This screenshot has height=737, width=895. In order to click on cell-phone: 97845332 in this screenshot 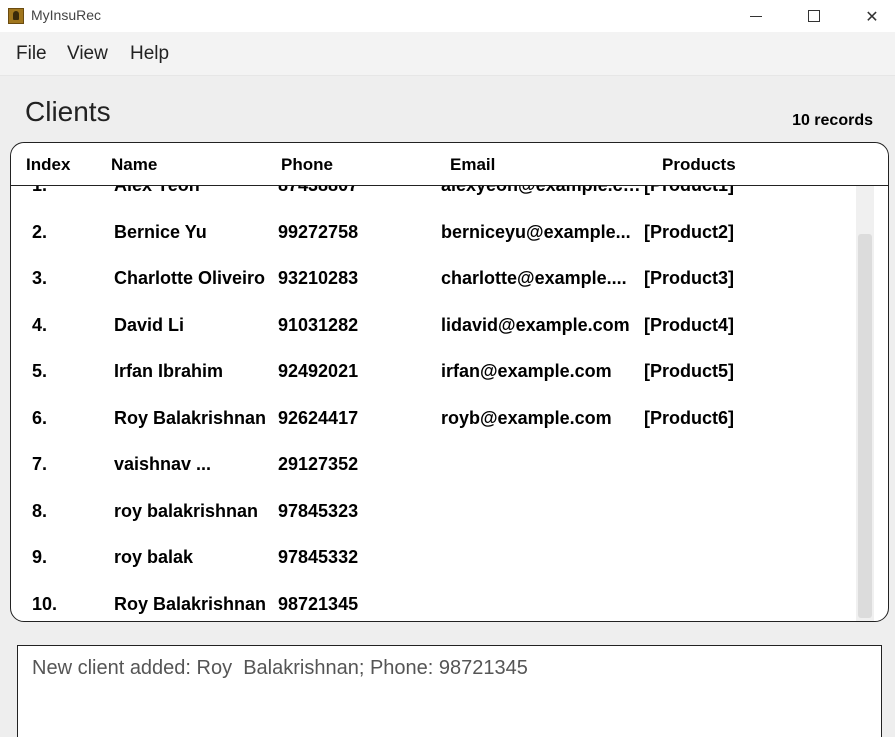, I will do `click(318, 557)`.